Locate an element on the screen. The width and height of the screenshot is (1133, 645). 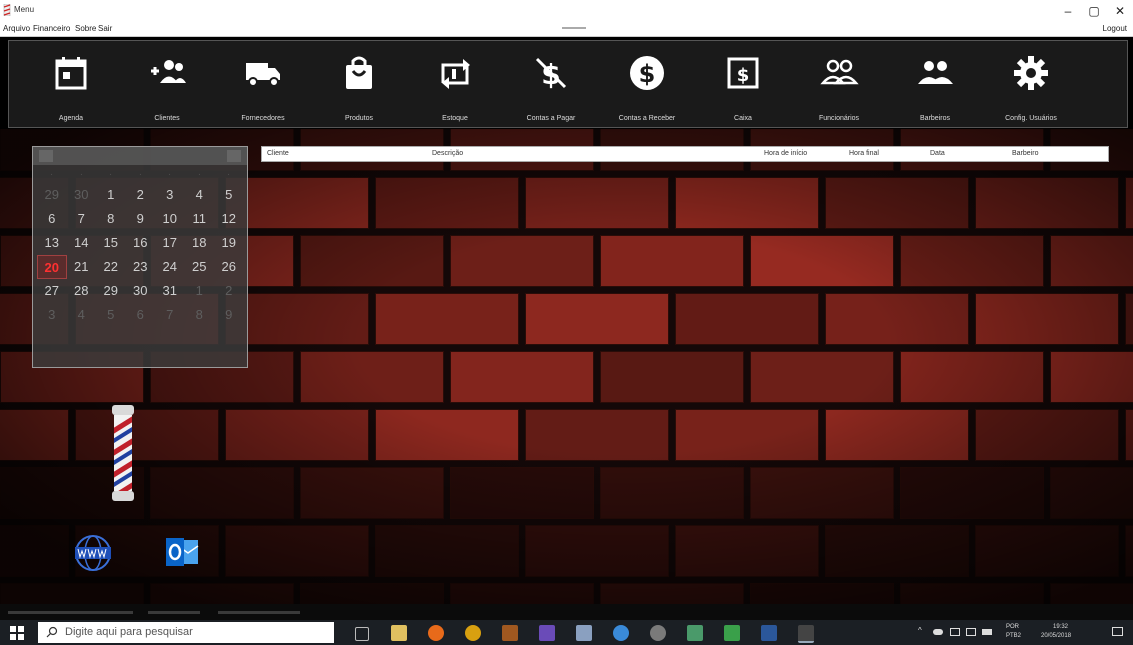
word-icon is located at coordinates (769, 633).